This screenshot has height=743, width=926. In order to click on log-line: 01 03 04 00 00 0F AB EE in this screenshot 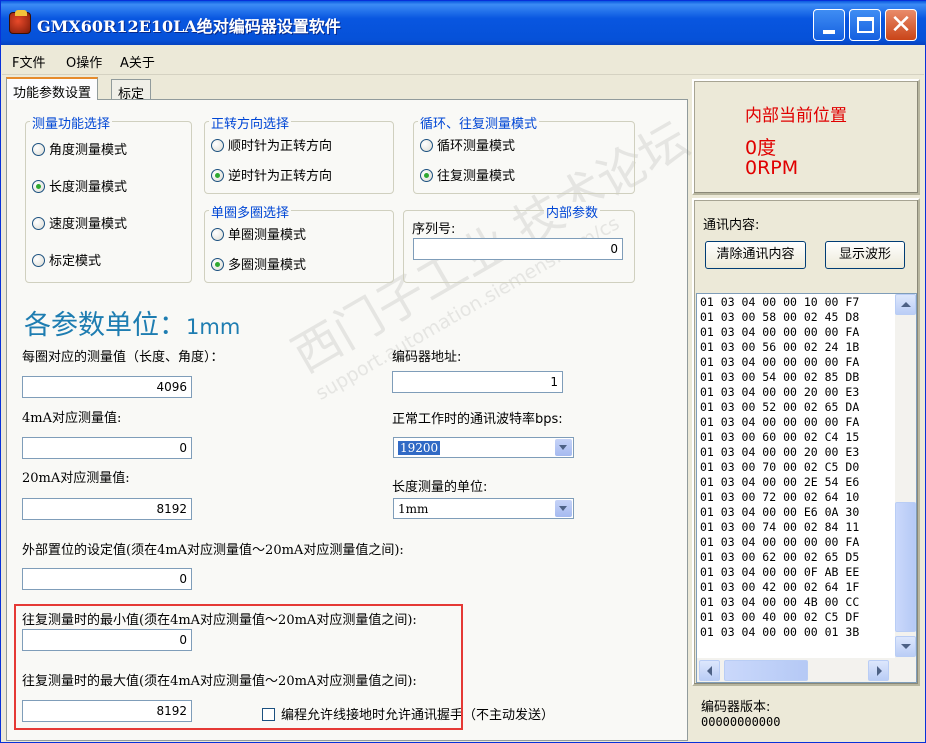, I will do `click(780, 572)`.